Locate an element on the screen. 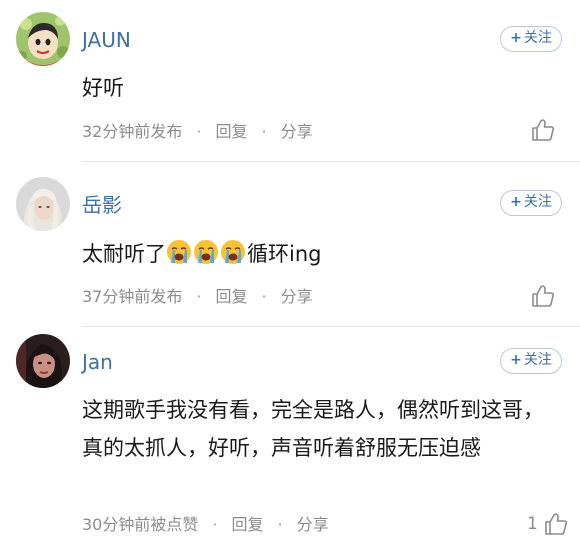 This screenshot has width=580, height=545. comment-text-part: 循环ing is located at coordinates (284, 254).